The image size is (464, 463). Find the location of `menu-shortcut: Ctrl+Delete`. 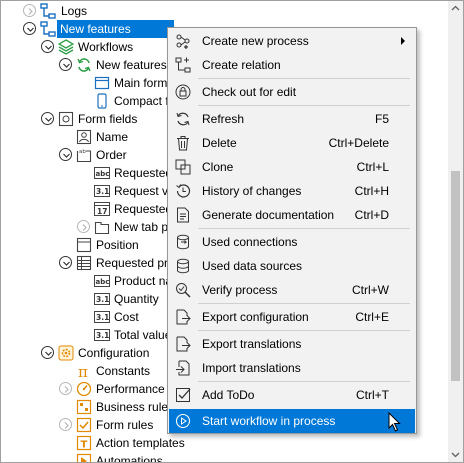

menu-shortcut: Ctrl+Delete is located at coordinates (358, 143).